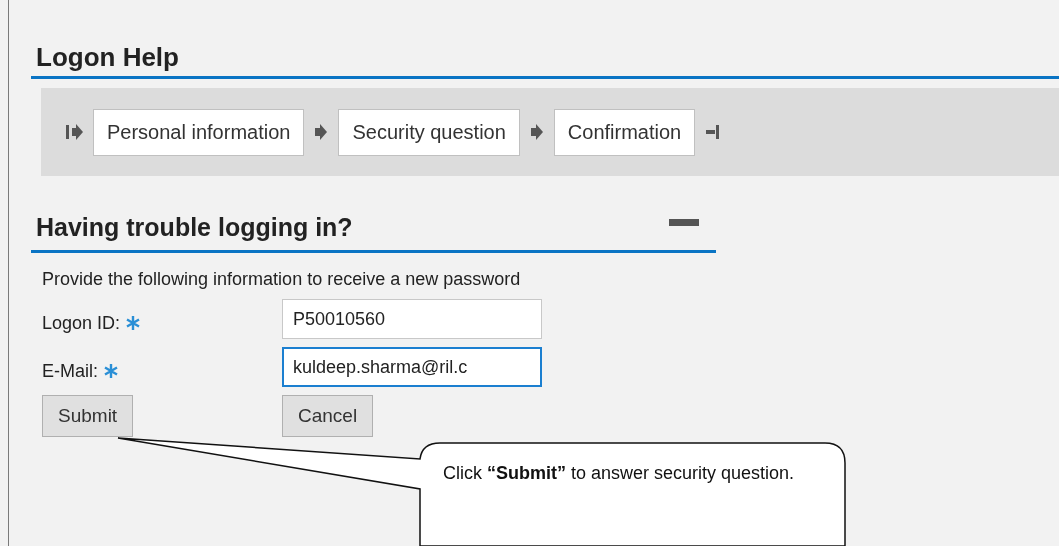 The image size is (1059, 546). What do you see at coordinates (199, 132) in the screenshot?
I see `step-item: Personal information` at bounding box center [199, 132].